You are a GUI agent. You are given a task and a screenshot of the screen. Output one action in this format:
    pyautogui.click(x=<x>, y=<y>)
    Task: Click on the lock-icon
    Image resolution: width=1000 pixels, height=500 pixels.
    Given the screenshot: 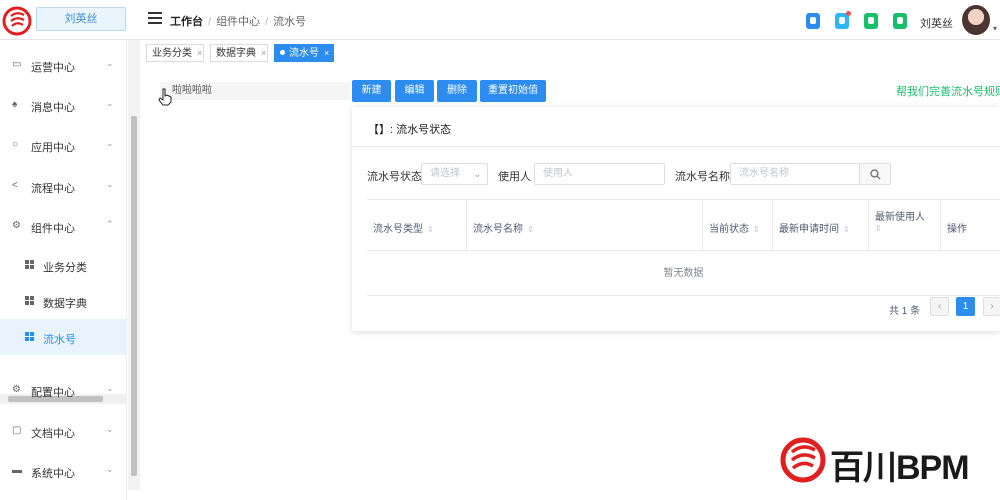 What is the action you would take?
    pyautogui.click(x=900, y=21)
    